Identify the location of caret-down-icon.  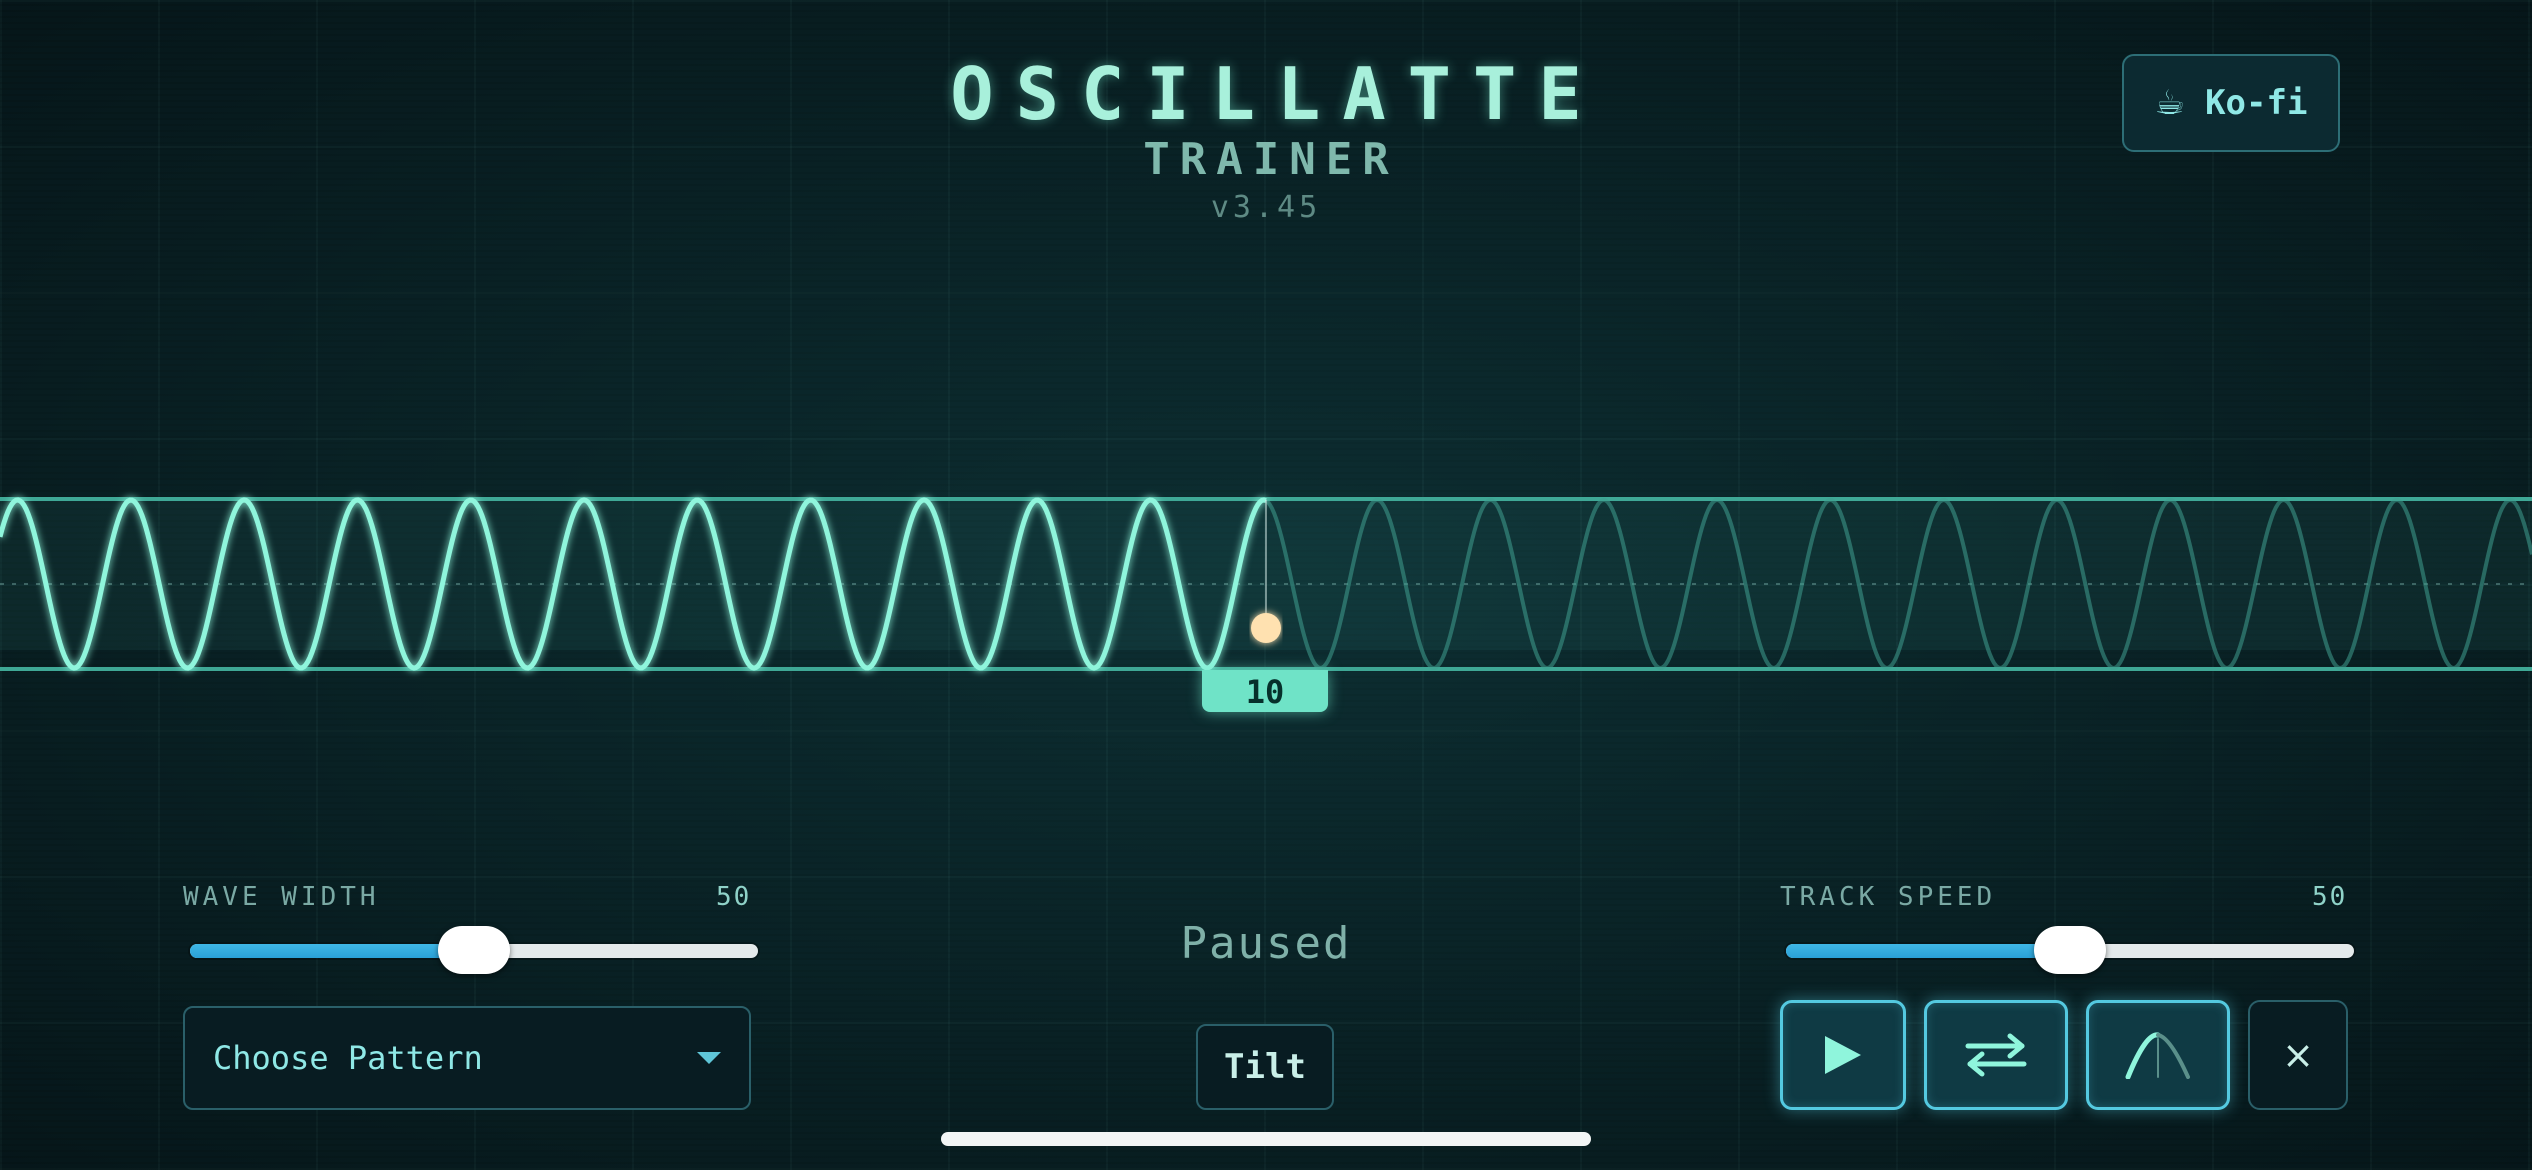
(709, 1058).